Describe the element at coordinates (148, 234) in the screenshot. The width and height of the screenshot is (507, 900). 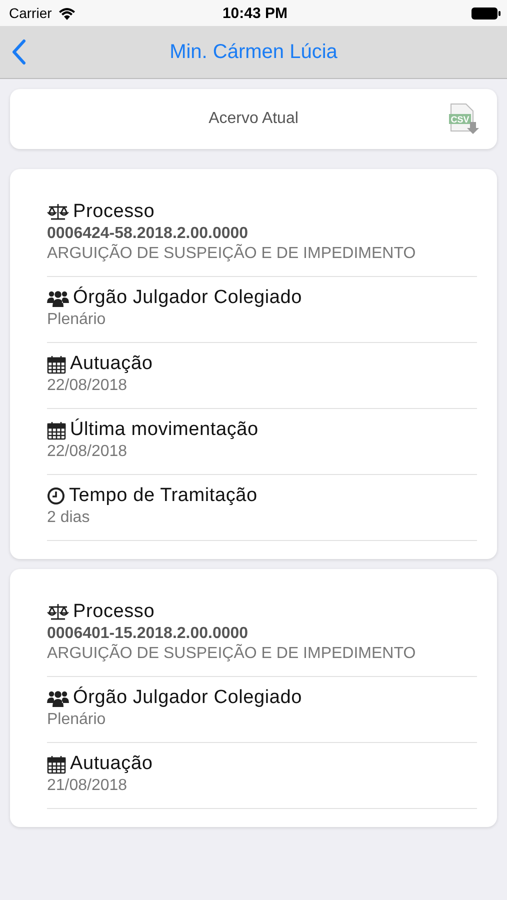
I see `process-number: 0006424-58.2018.2.00.0000` at that location.